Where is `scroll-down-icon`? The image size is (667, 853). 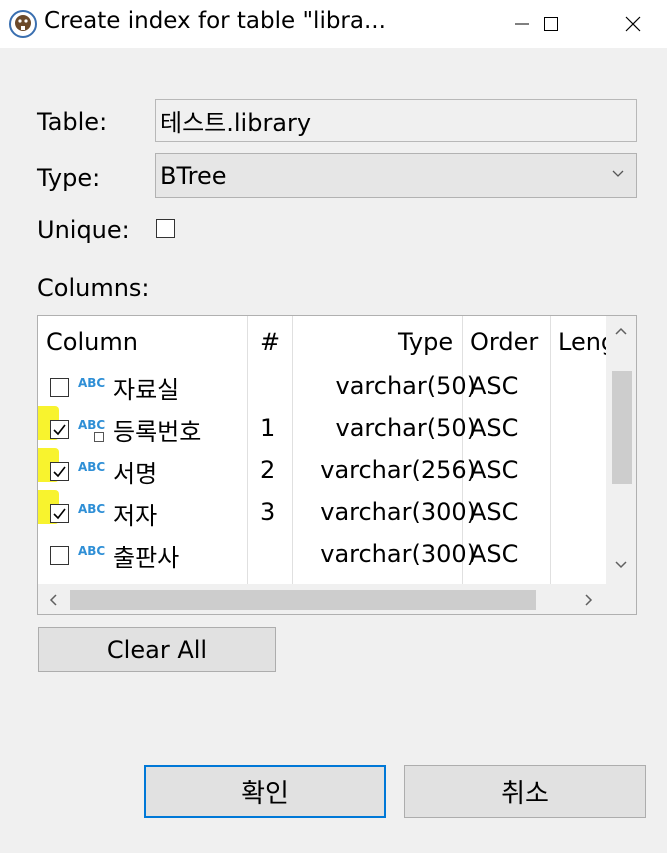 scroll-down-icon is located at coordinates (621, 565).